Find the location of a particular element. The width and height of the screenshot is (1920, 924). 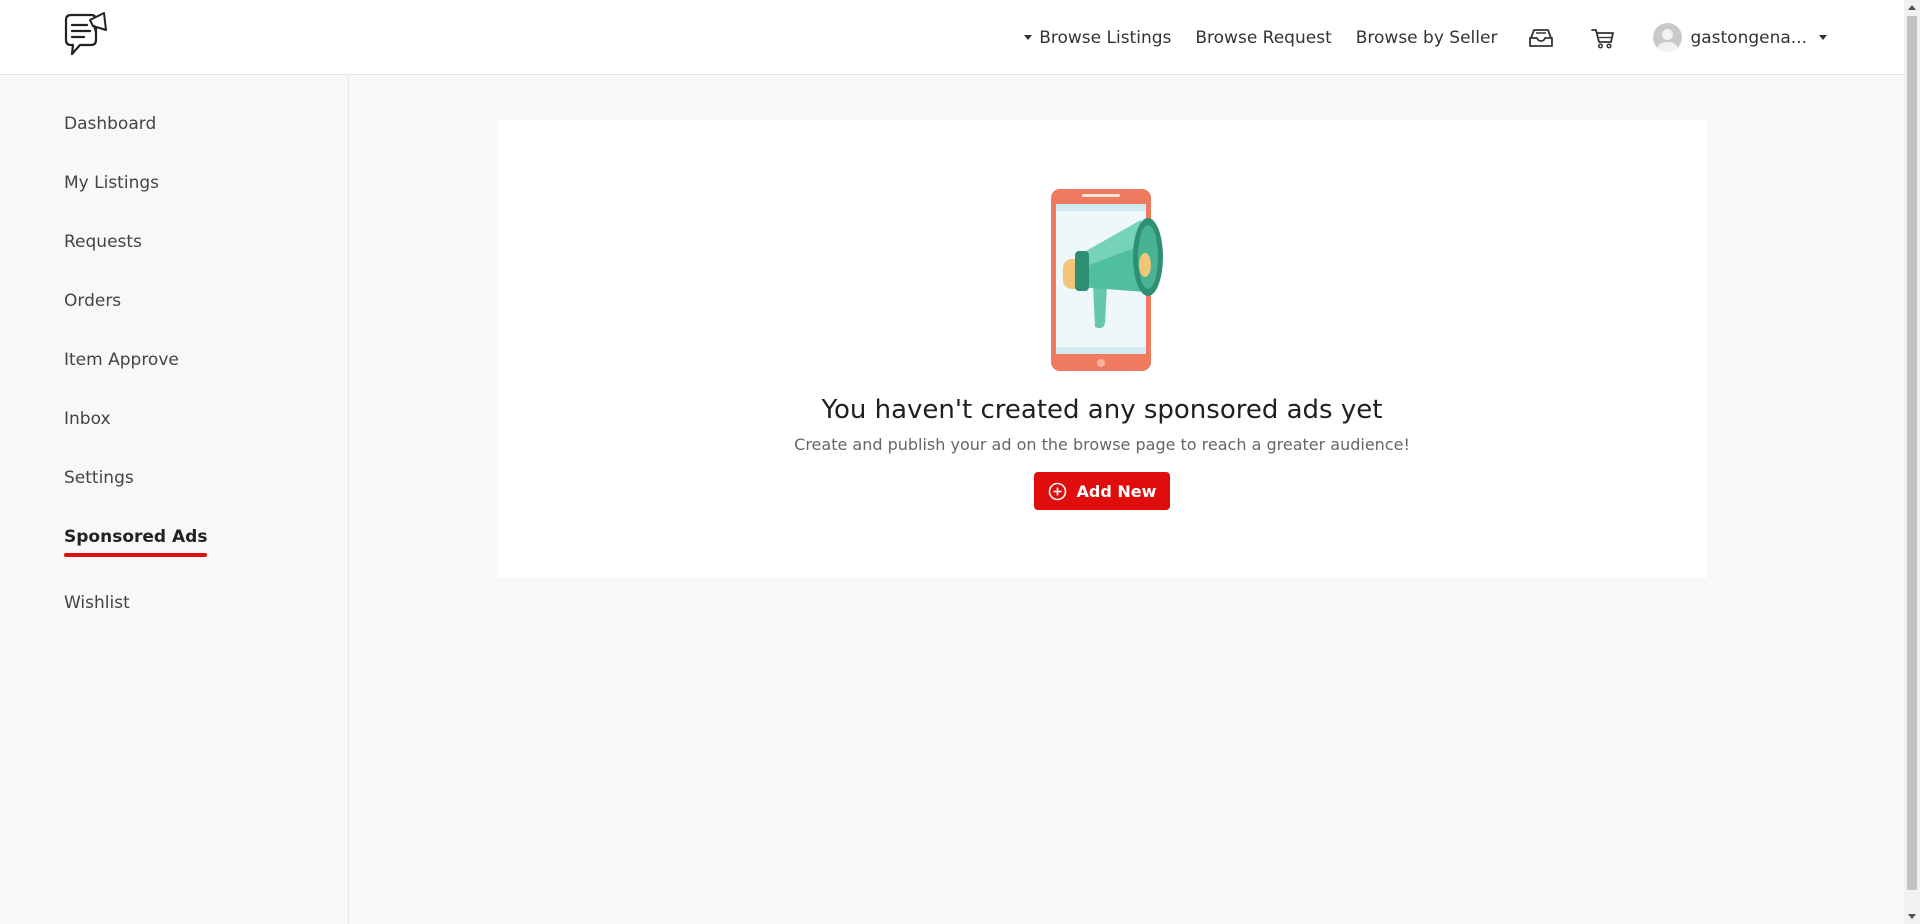

browse-listings-dropdown: Browse Listings is located at coordinates (1097, 38).